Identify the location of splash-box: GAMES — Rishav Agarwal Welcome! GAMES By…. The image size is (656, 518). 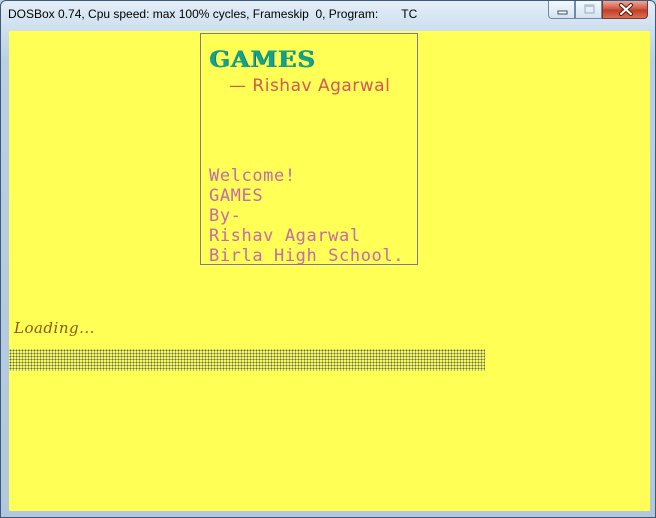
(309, 149).